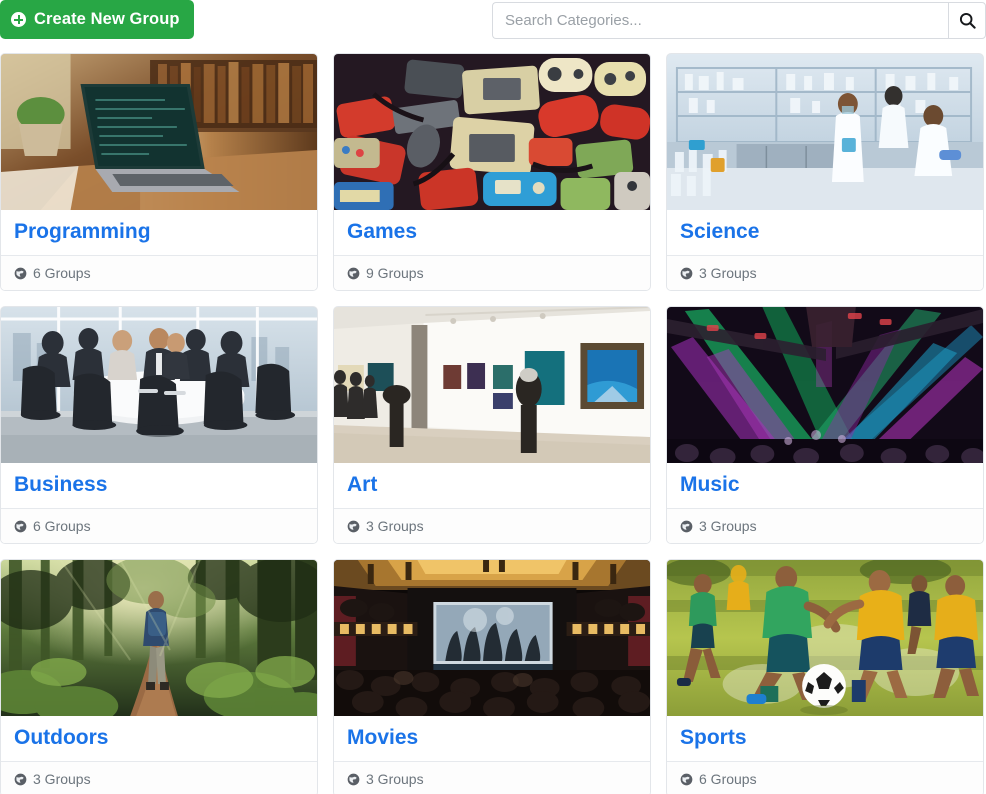 The height and width of the screenshot is (794, 986). I want to click on category-card-body: Outdoors, so click(159, 739).